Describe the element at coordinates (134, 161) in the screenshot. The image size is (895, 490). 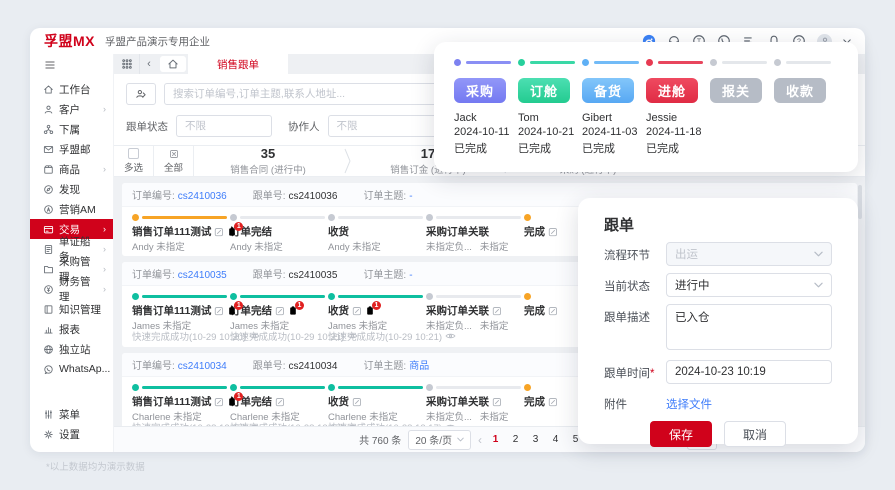
I see `multi-select-cell: 多选` at that location.